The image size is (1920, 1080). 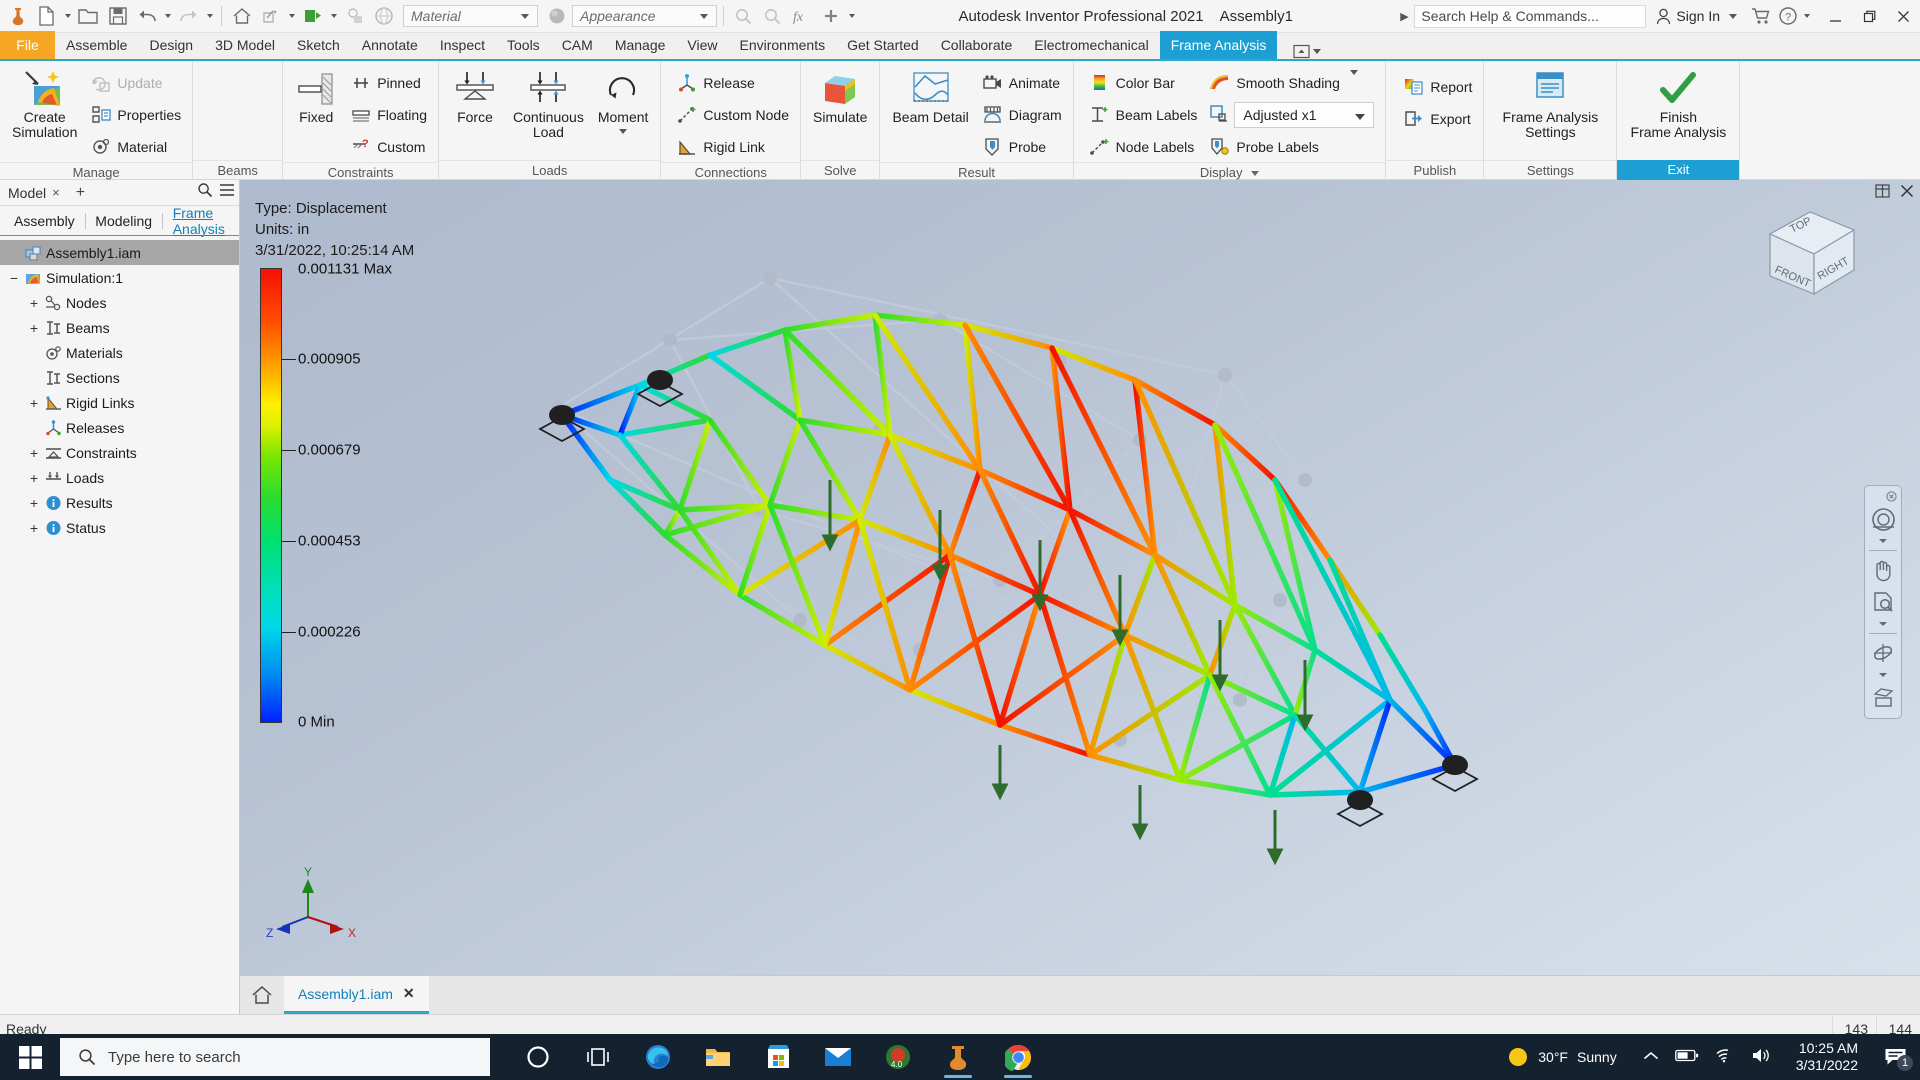 What do you see at coordinates (1437, 118) in the screenshot?
I see `export-button: Export` at bounding box center [1437, 118].